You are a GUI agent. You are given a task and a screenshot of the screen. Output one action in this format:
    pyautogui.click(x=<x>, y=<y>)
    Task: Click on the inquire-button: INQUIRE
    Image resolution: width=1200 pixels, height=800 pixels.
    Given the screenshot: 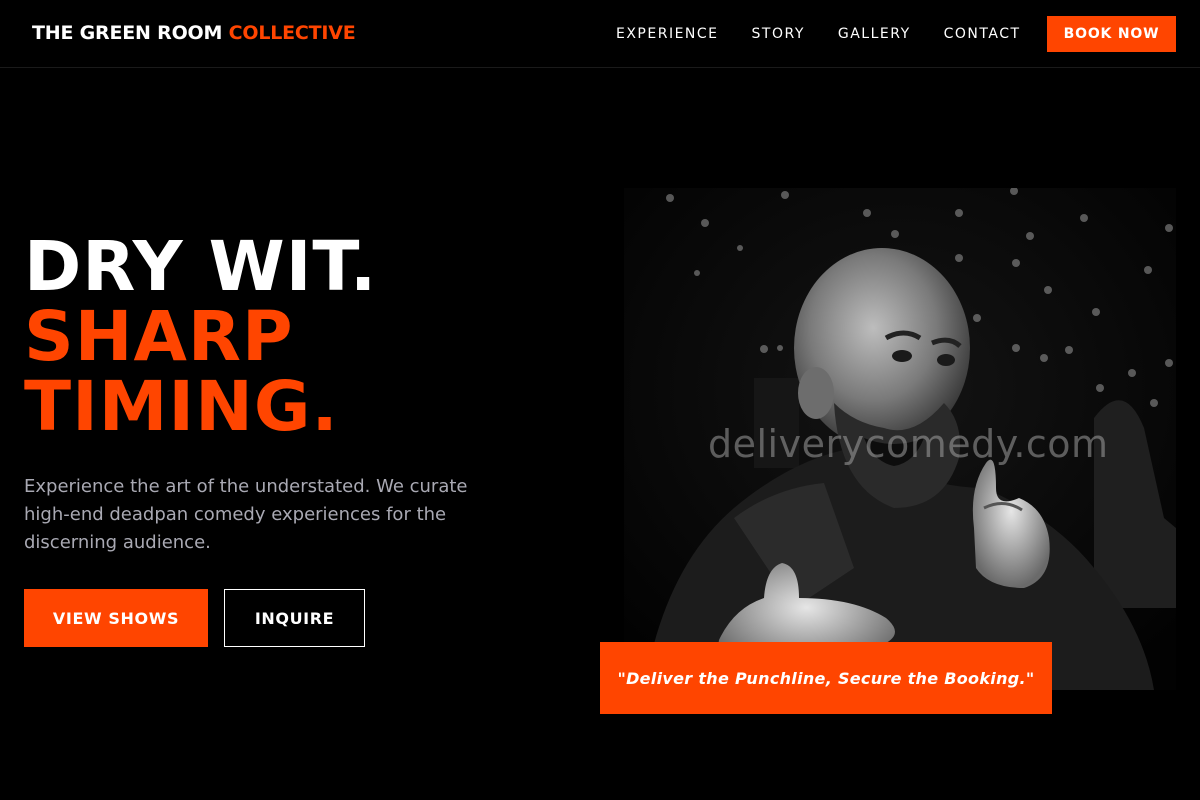 What is the action you would take?
    pyautogui.click(x=294, y=618)
    